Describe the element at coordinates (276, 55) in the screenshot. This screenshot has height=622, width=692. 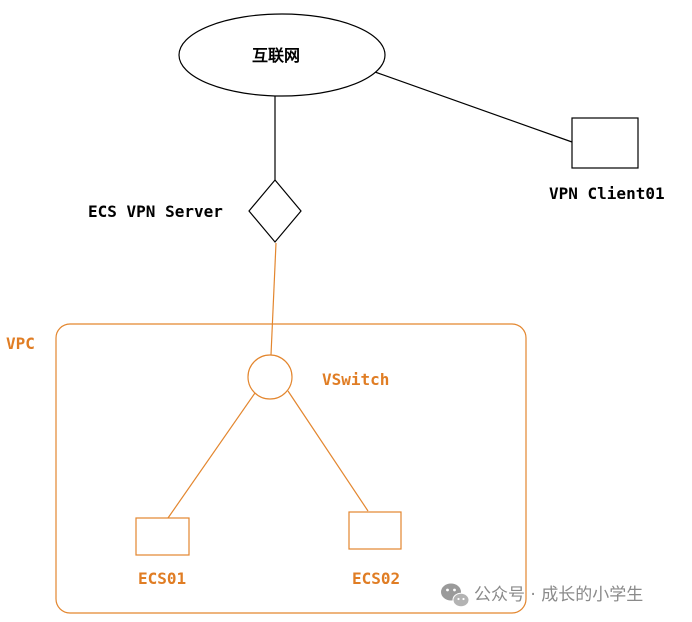
I see `internet-label: 互联网` at that location.